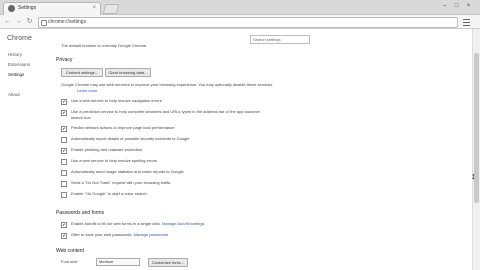 The width and height of the screenshot is (480, 270). Describe the element at coordinates (94, 8) in the screenshot. I see `tab-close-icon: ×` at that location.